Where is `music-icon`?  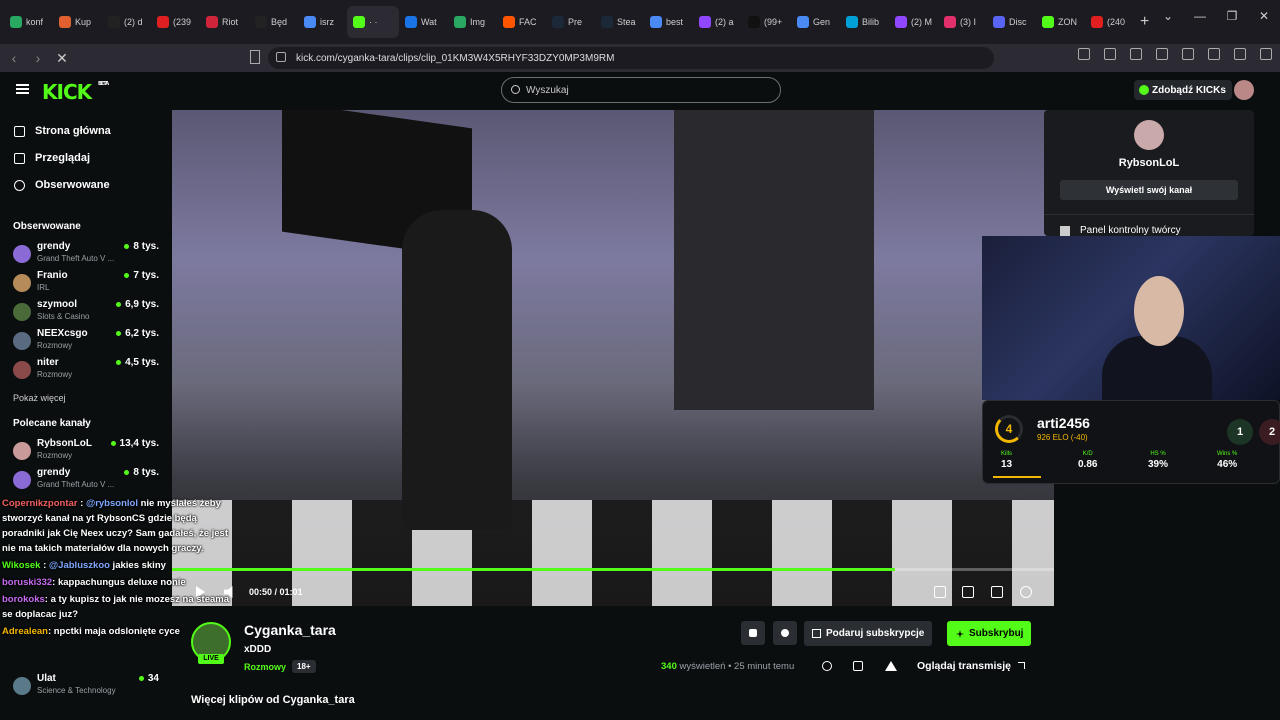
music-icon is located at coordinates (1136, 54).